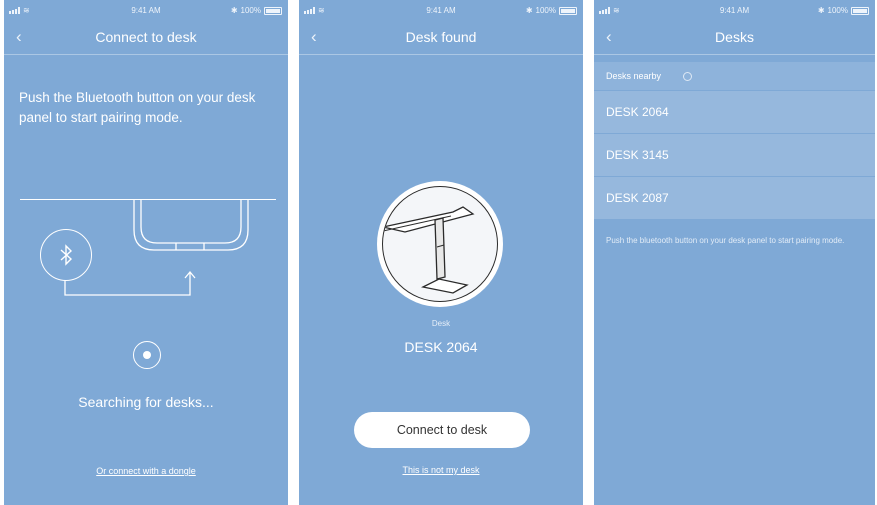  I want to click on nav-bar: ‹ Desk found, so click(441, 38).